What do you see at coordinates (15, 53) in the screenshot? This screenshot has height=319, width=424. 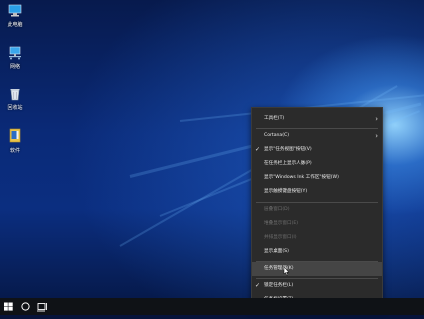 I see `network-icon` at bounding box center [15, 53].